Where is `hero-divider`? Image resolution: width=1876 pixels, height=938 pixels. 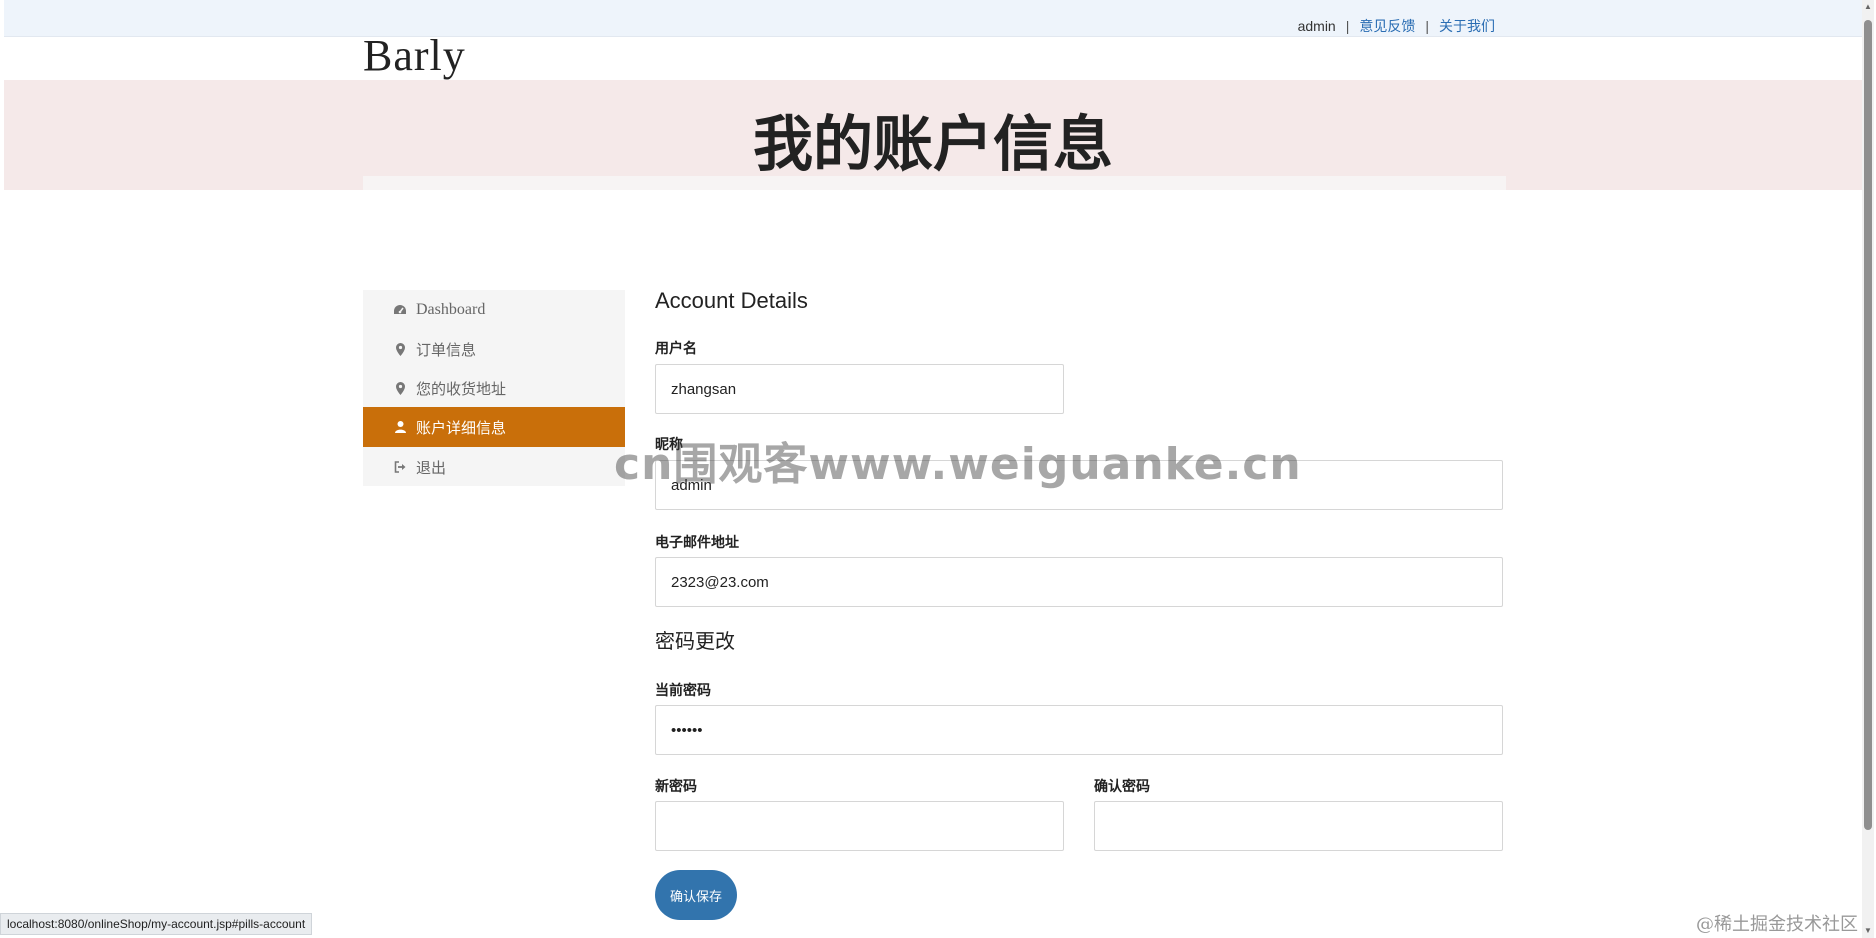
hero-divider is located at coordinates (934, 183).